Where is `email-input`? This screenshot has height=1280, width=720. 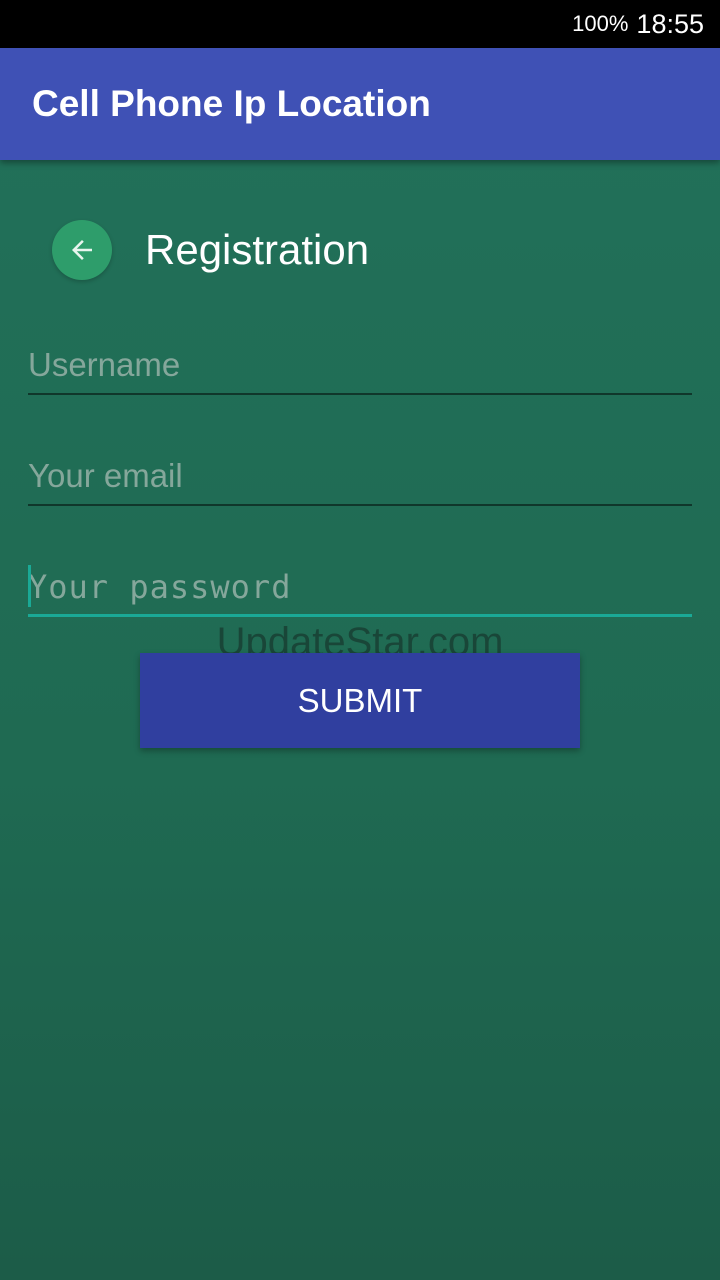
email-input is located at coordinates (360, 476).